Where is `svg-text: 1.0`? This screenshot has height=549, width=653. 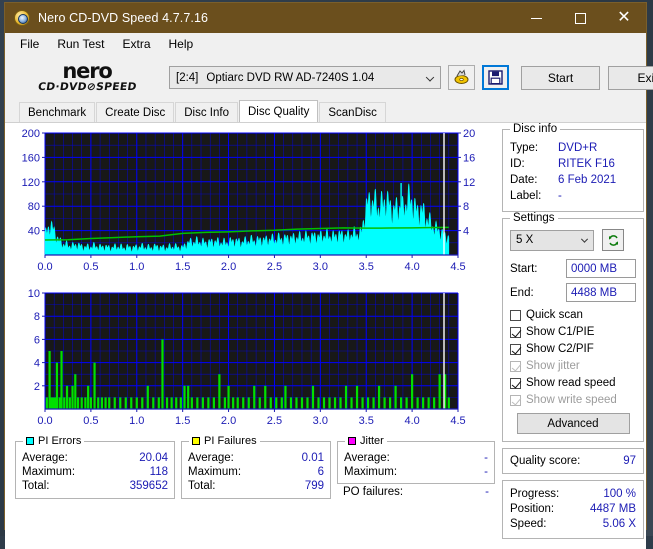
svg-text: 1.0 is located at coordinates (136, 421).